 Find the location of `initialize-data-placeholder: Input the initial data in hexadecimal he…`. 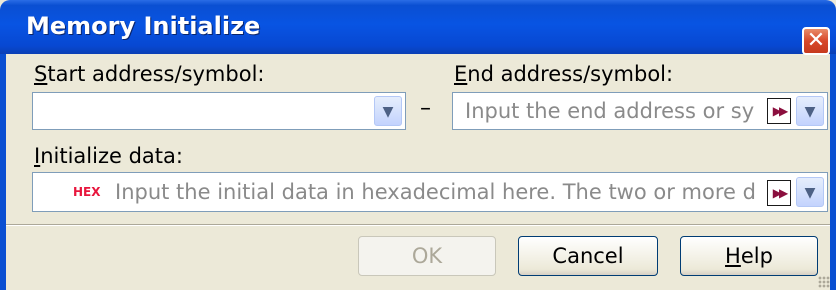

initialize-data-placeholder: Input the initial data in hexadecimal he… is located at coordinates (436, 192).